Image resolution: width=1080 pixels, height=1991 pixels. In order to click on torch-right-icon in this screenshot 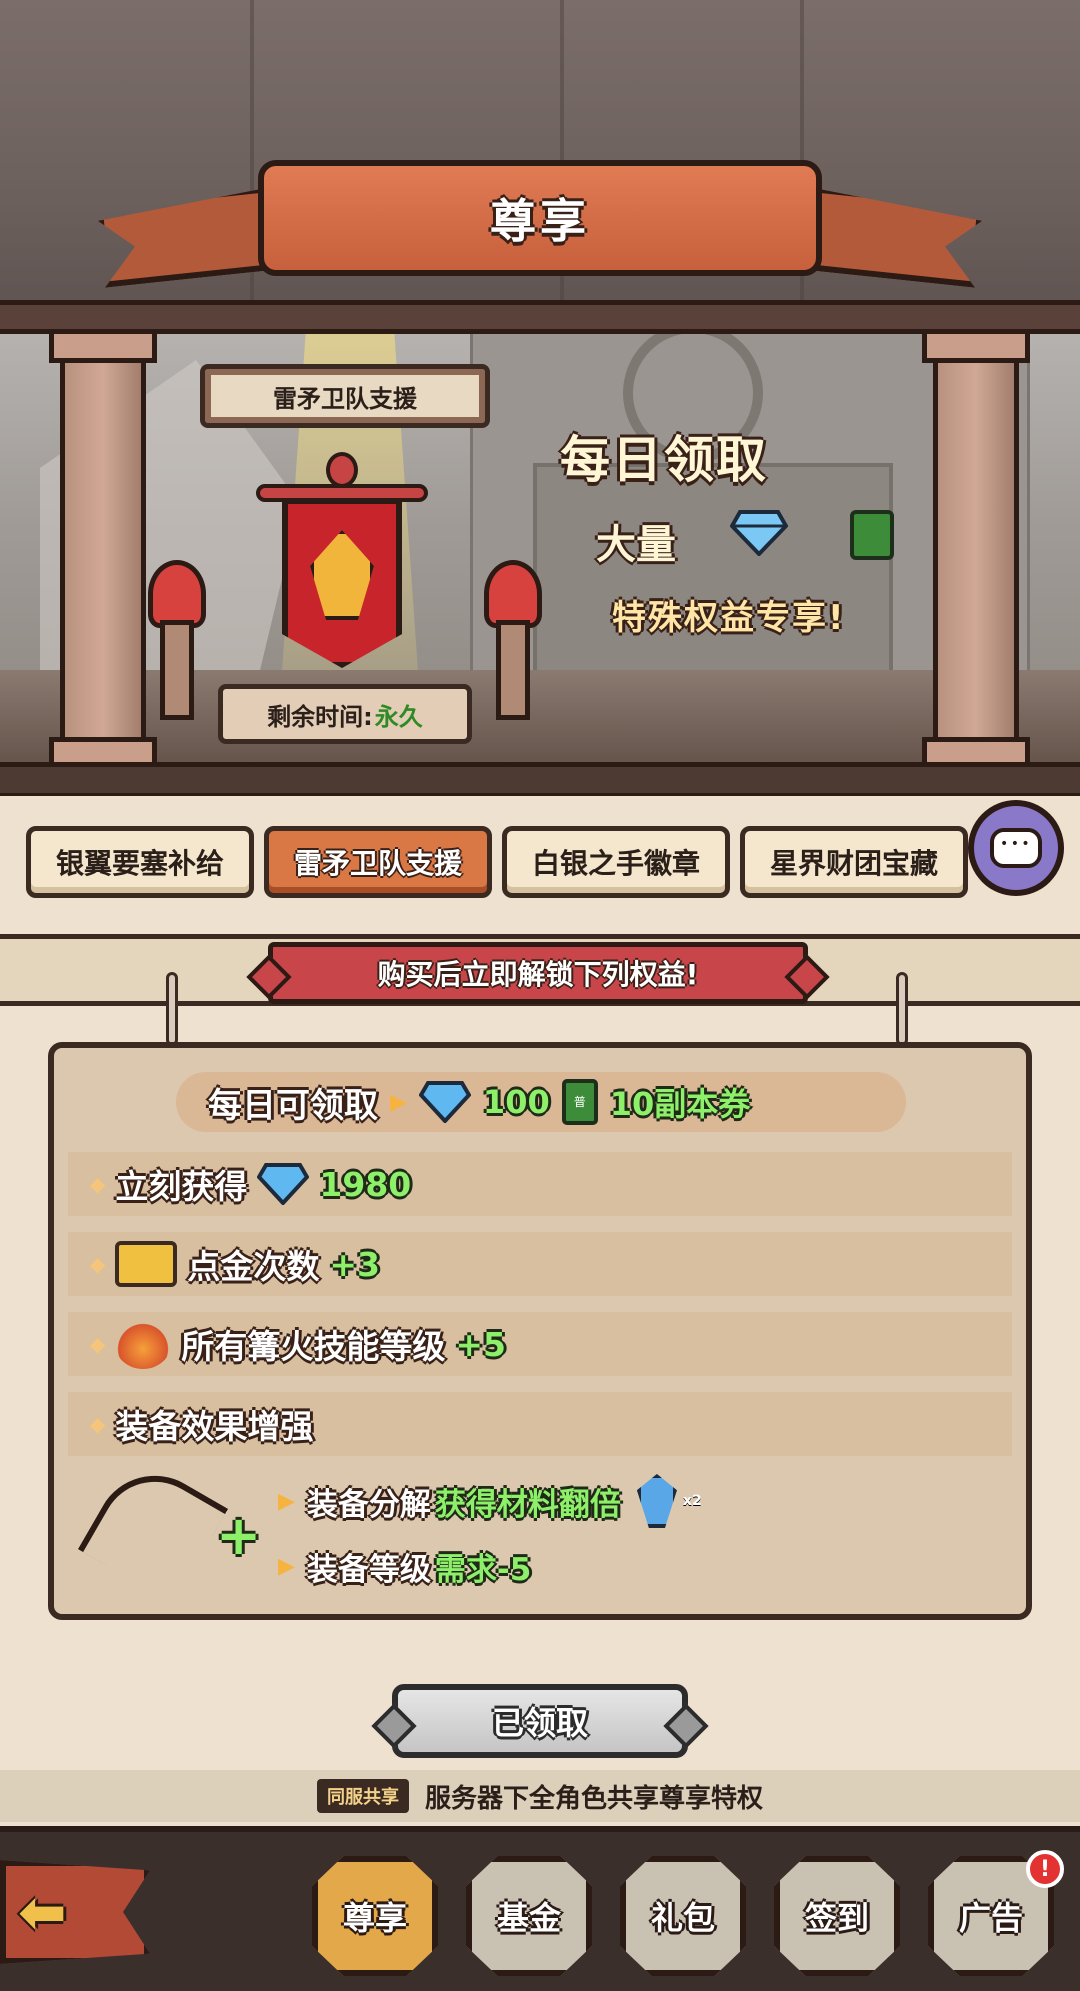, I will do `click(513, 640)`.